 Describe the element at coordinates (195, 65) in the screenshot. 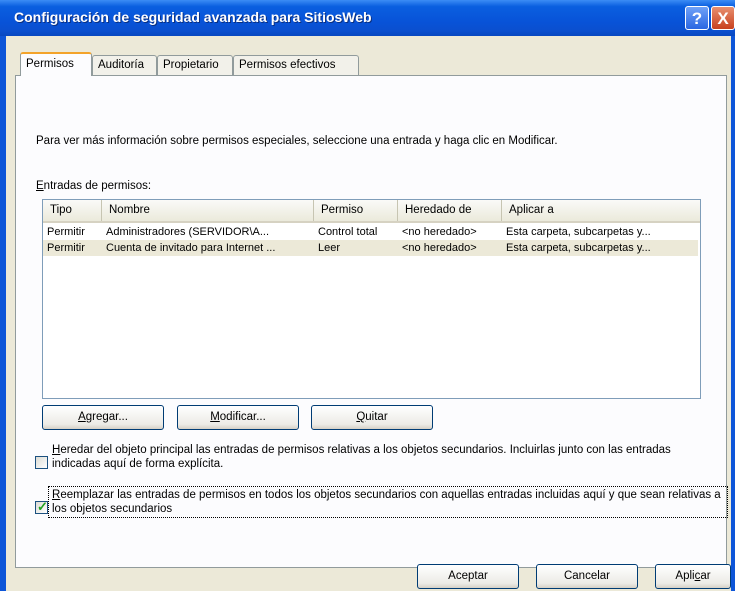

I see `tab-propietario: Propietario` at that location.